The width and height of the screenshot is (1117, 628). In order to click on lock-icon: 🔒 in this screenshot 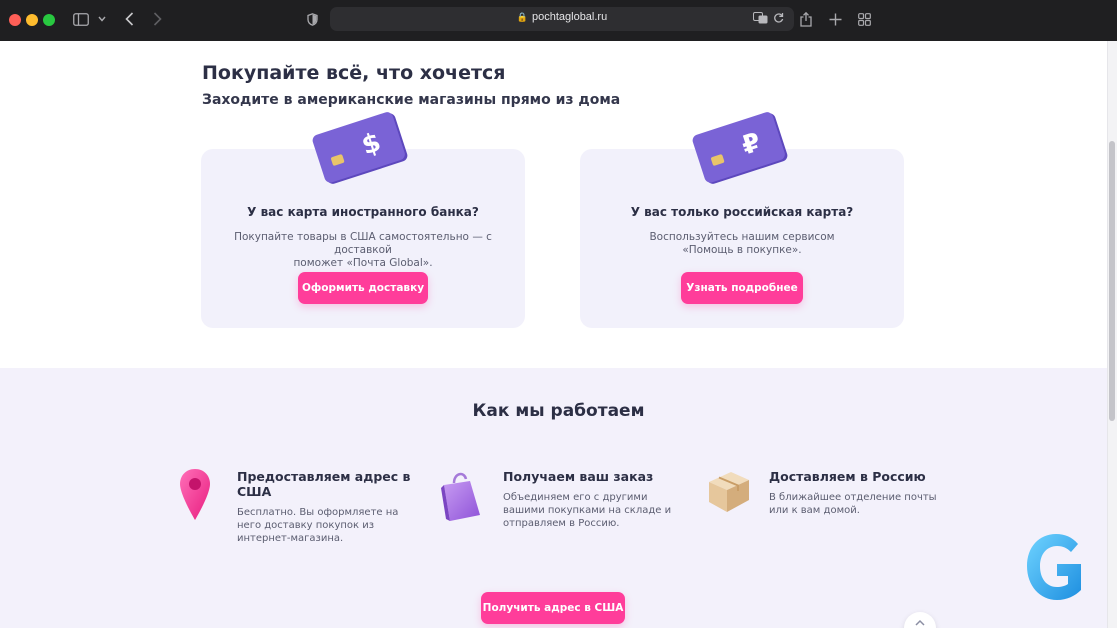, I will do `click(522, 17)`.